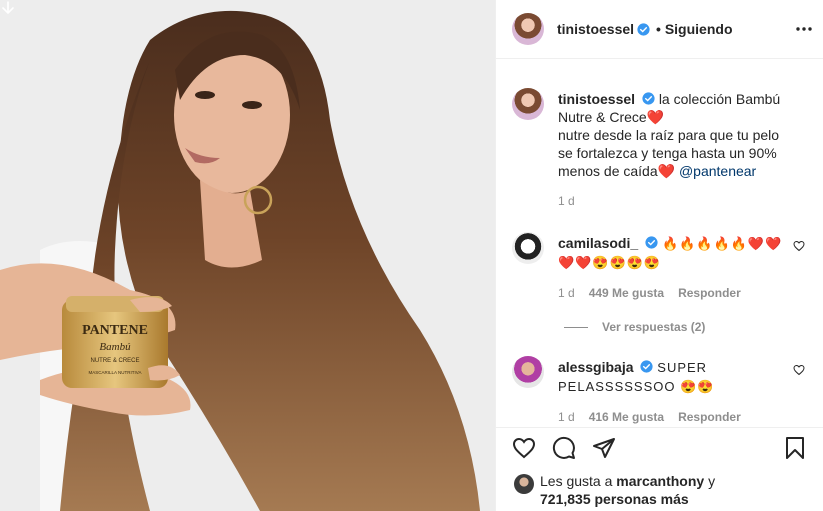 The width and height of the screenshot is (823, 511). Describe the element at coordinates (671, 417) in the screenshot. I see `comment-meta: 1 d 416 Me gusta Responder` at that location.